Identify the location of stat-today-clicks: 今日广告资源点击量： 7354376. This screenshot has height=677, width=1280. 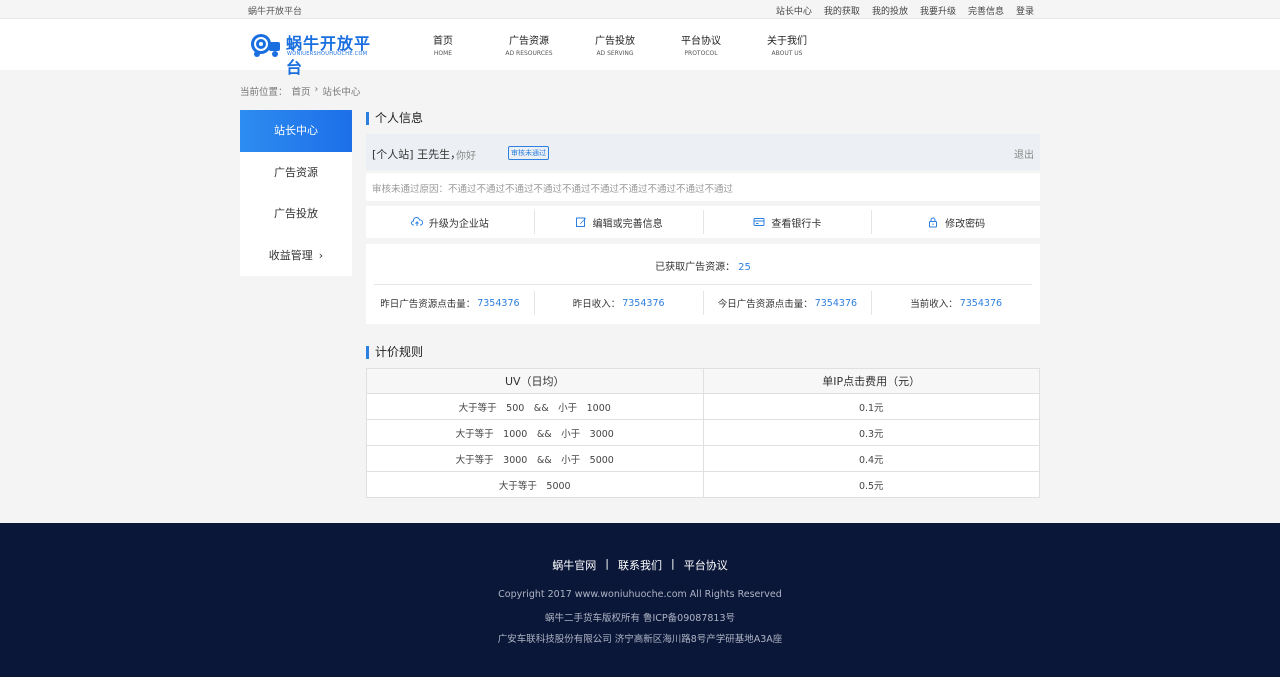
(788, 303).